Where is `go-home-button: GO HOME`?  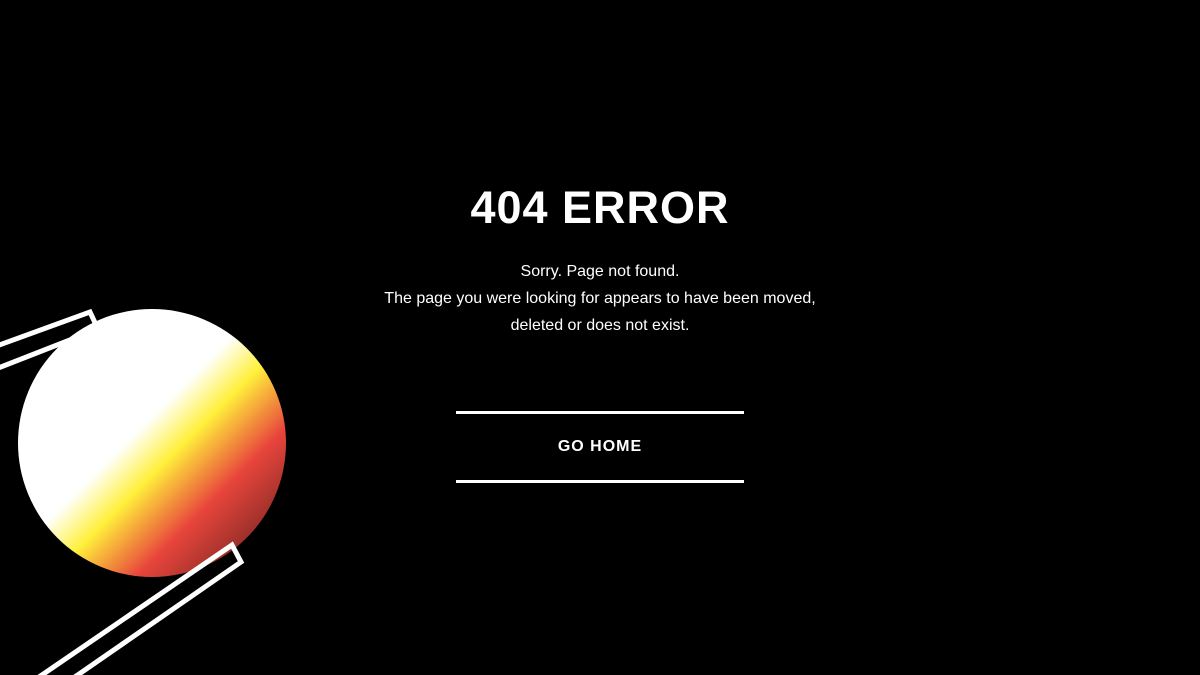
go-home-button: GO HOME is located at coordinates (600, 447).